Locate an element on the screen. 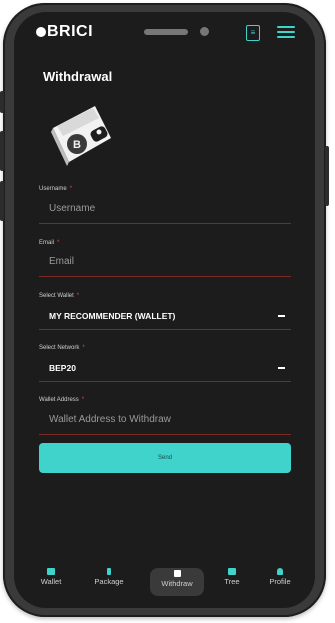  nav-item-profile: Profile is located at coordinates (280, 577).